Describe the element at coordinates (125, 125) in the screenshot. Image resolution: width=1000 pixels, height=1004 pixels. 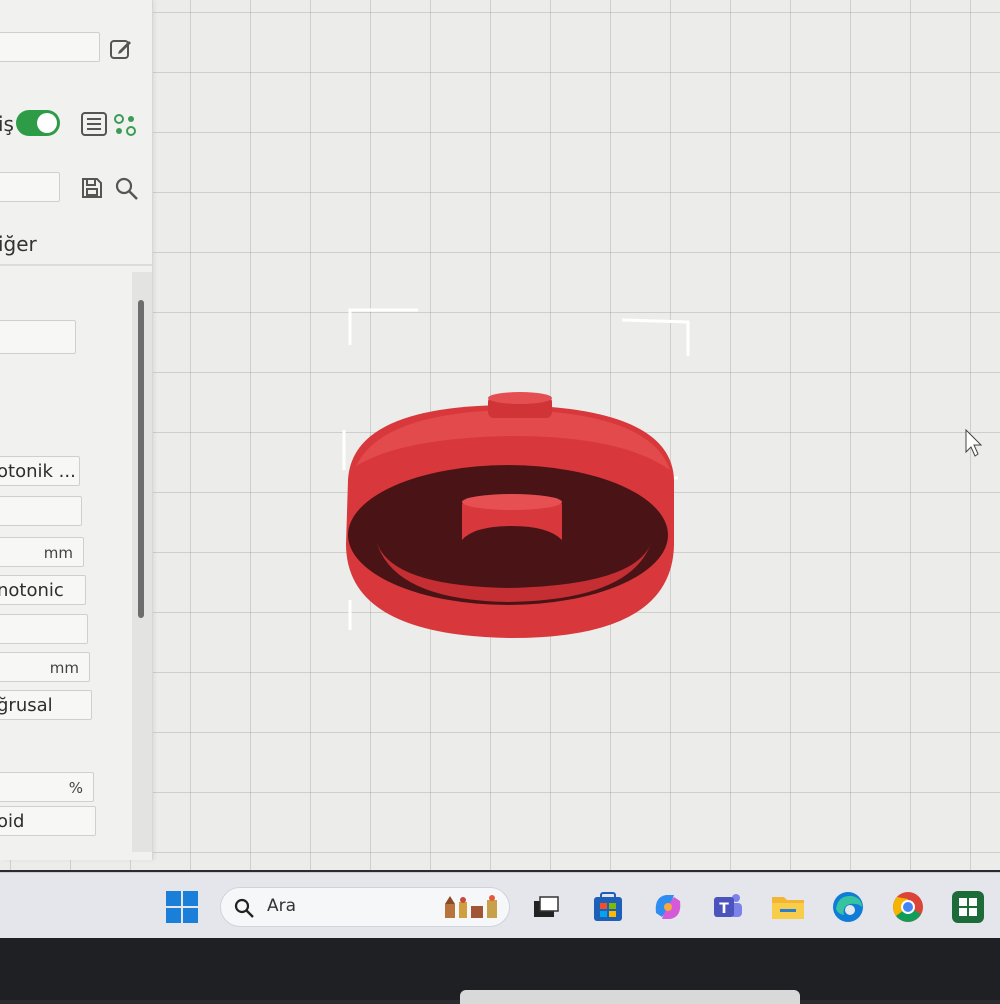
I see `settings-icon` at that location.